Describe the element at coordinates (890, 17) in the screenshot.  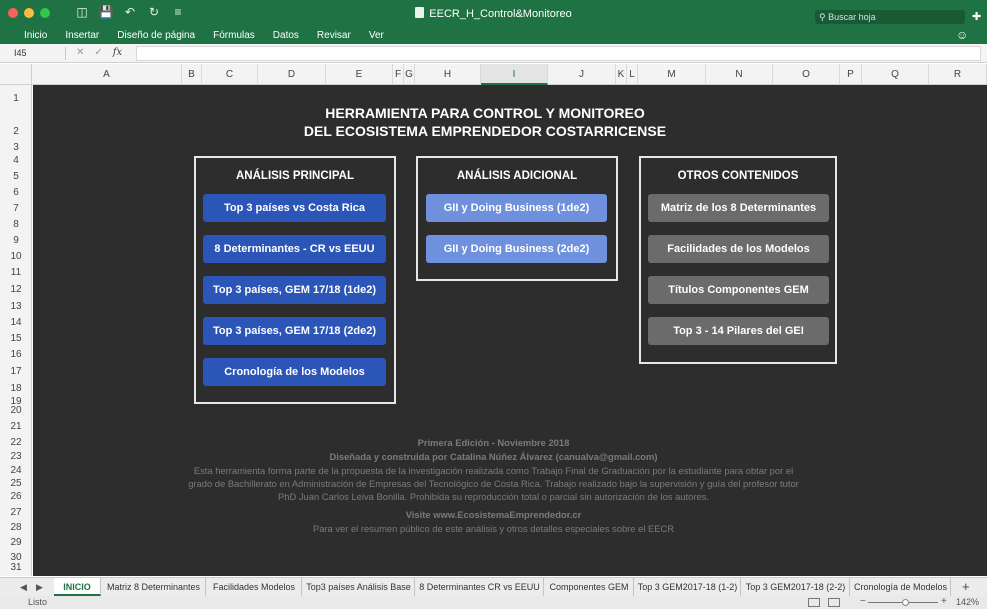
I see `search-sheet-input: ⚲ Buscar hoja` at that location.